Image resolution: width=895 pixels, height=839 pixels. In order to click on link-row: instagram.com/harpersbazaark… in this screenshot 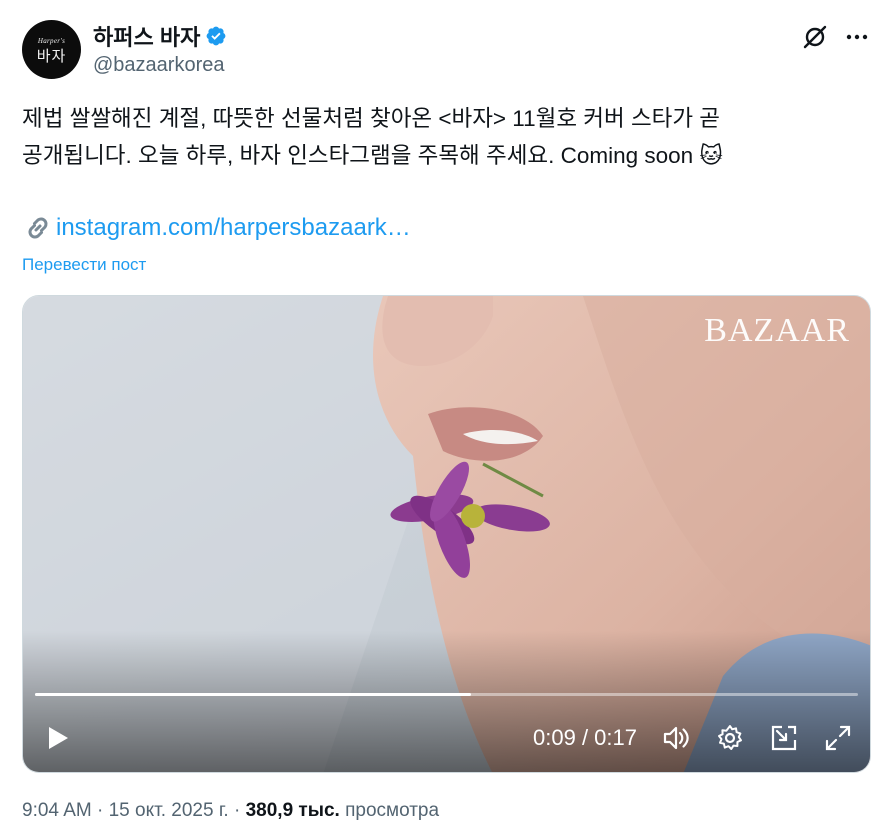, I will do `click(216, 228)`.